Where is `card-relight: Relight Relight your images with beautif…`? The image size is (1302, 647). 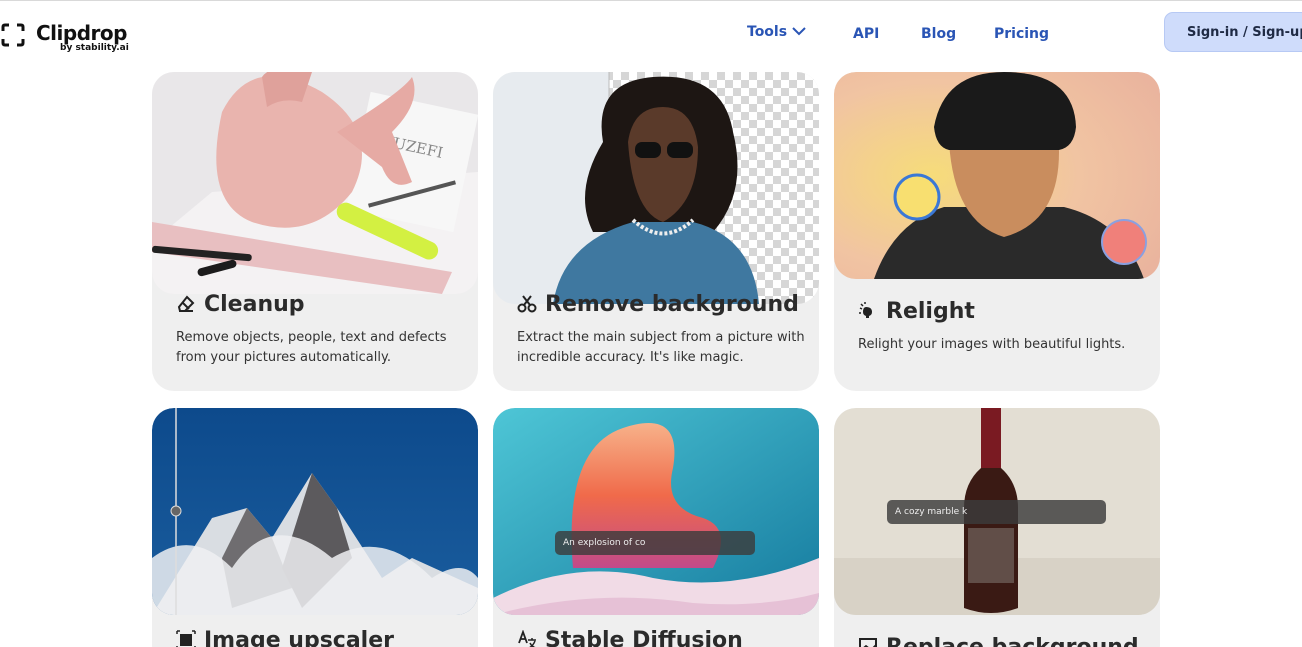 card-relight: Relight Relight your images with beautif… is located at coordinates (997, 231).